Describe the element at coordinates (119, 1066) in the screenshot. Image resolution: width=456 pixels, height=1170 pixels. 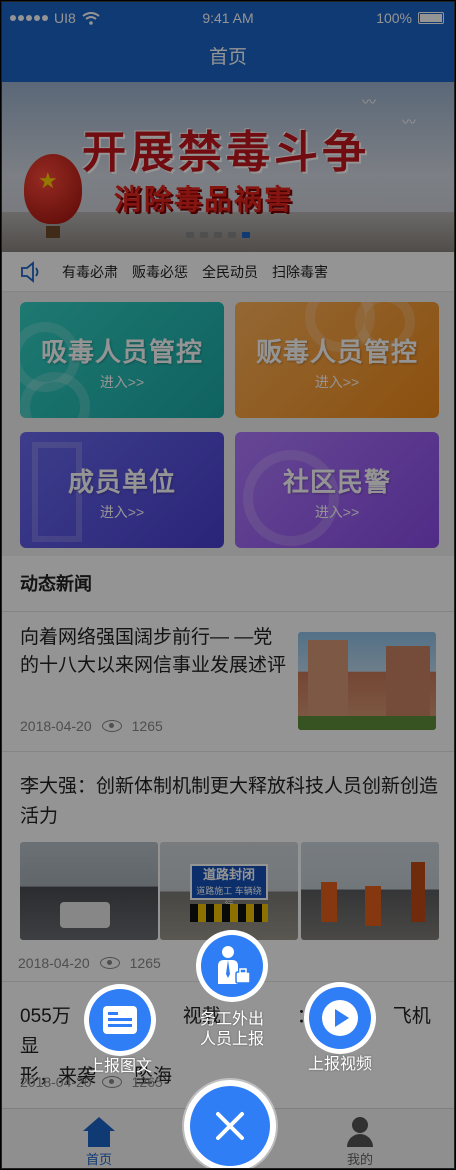
I see `photo-text-label: 上报图文` at that location.